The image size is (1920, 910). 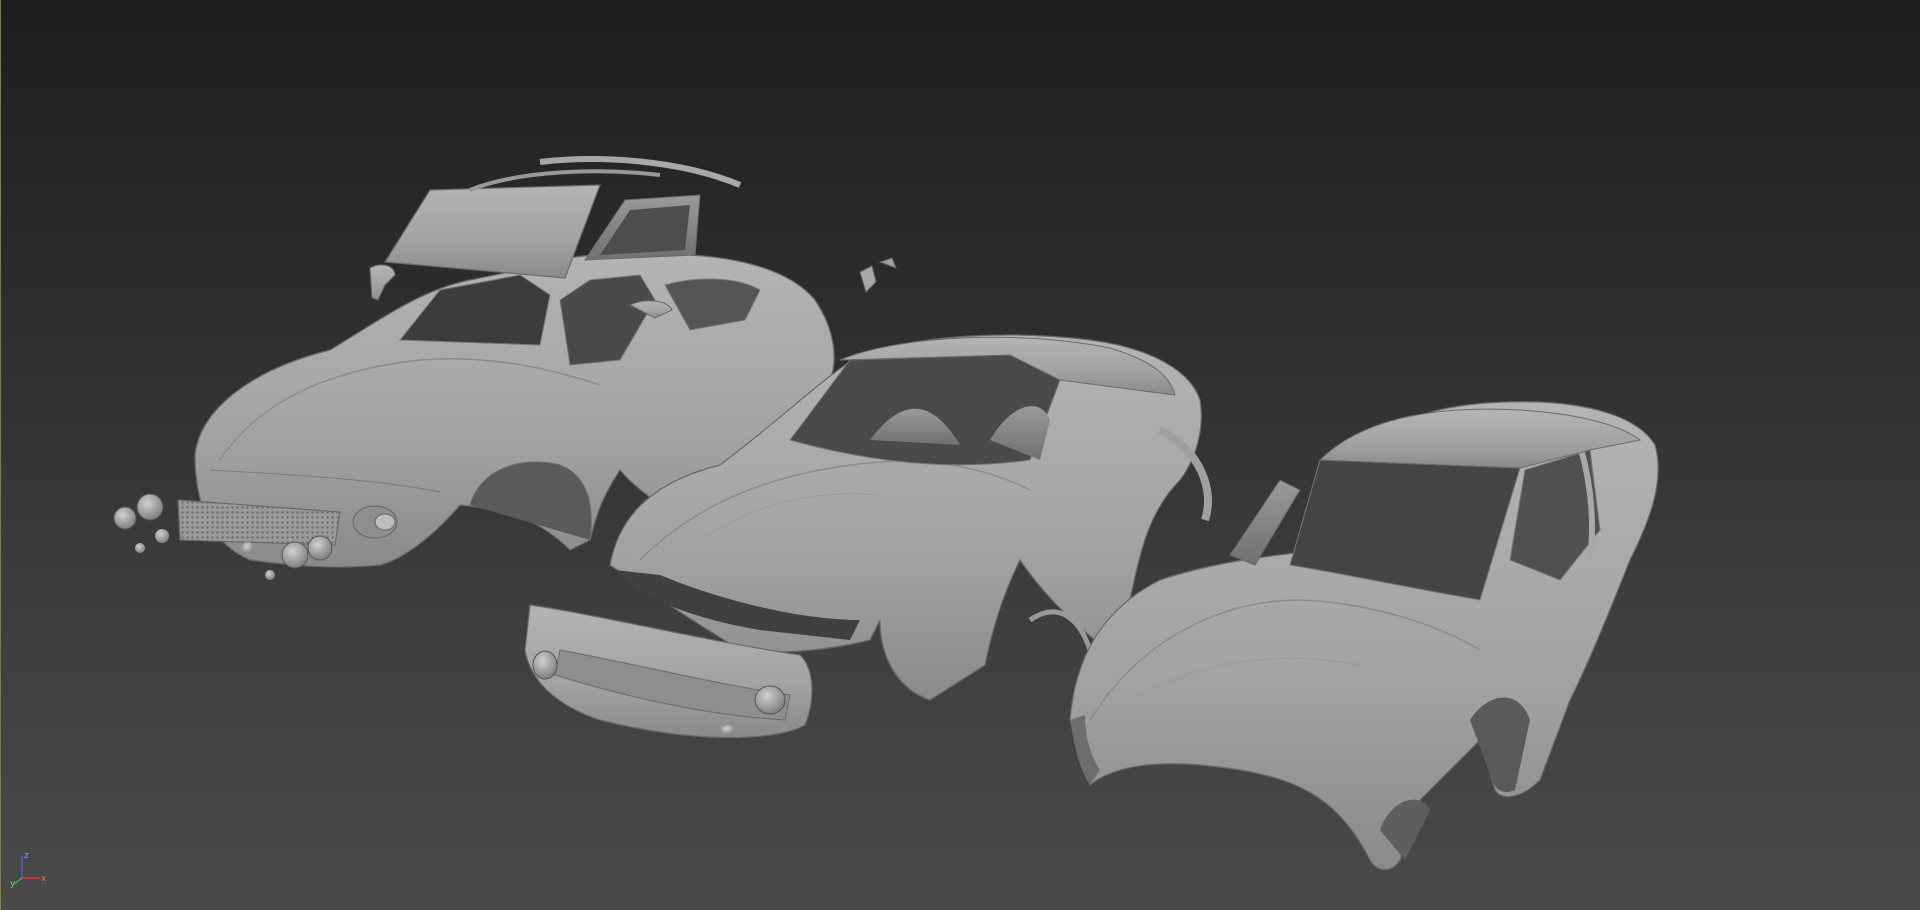 I want to click on axis-y-label: y, so click(x=13, y=883).